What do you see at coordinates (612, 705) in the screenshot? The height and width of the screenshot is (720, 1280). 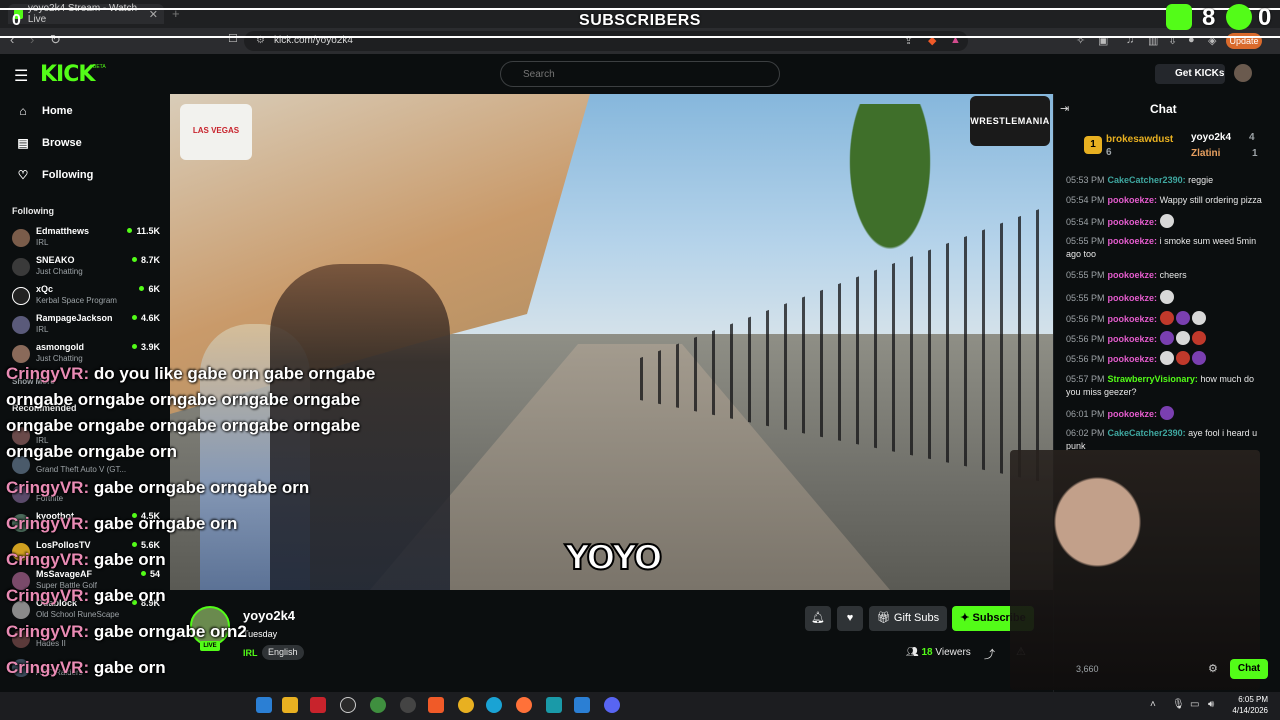 I see `discord-icon` at bounding box center [612, 705].